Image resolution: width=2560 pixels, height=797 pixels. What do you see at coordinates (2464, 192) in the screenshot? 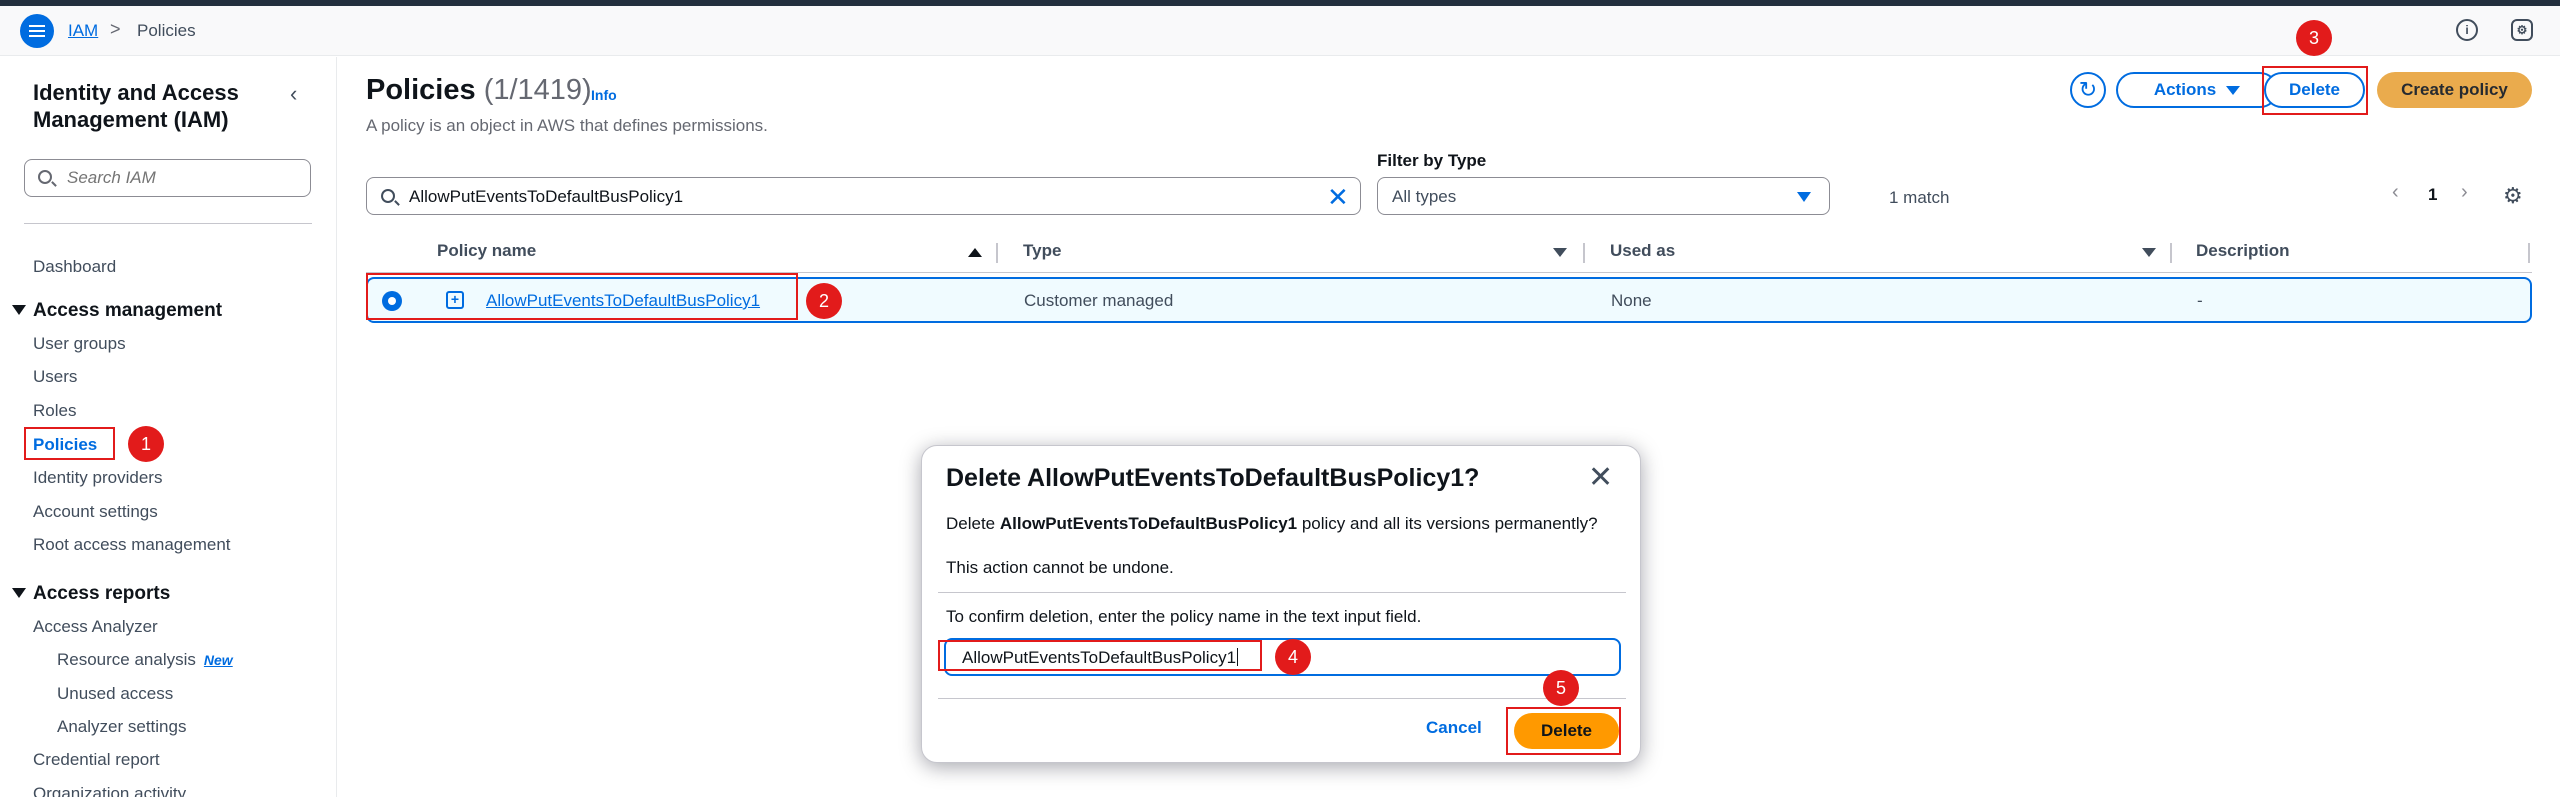
I see `next-page-icon: ›` at bounding box center [2464, 192].